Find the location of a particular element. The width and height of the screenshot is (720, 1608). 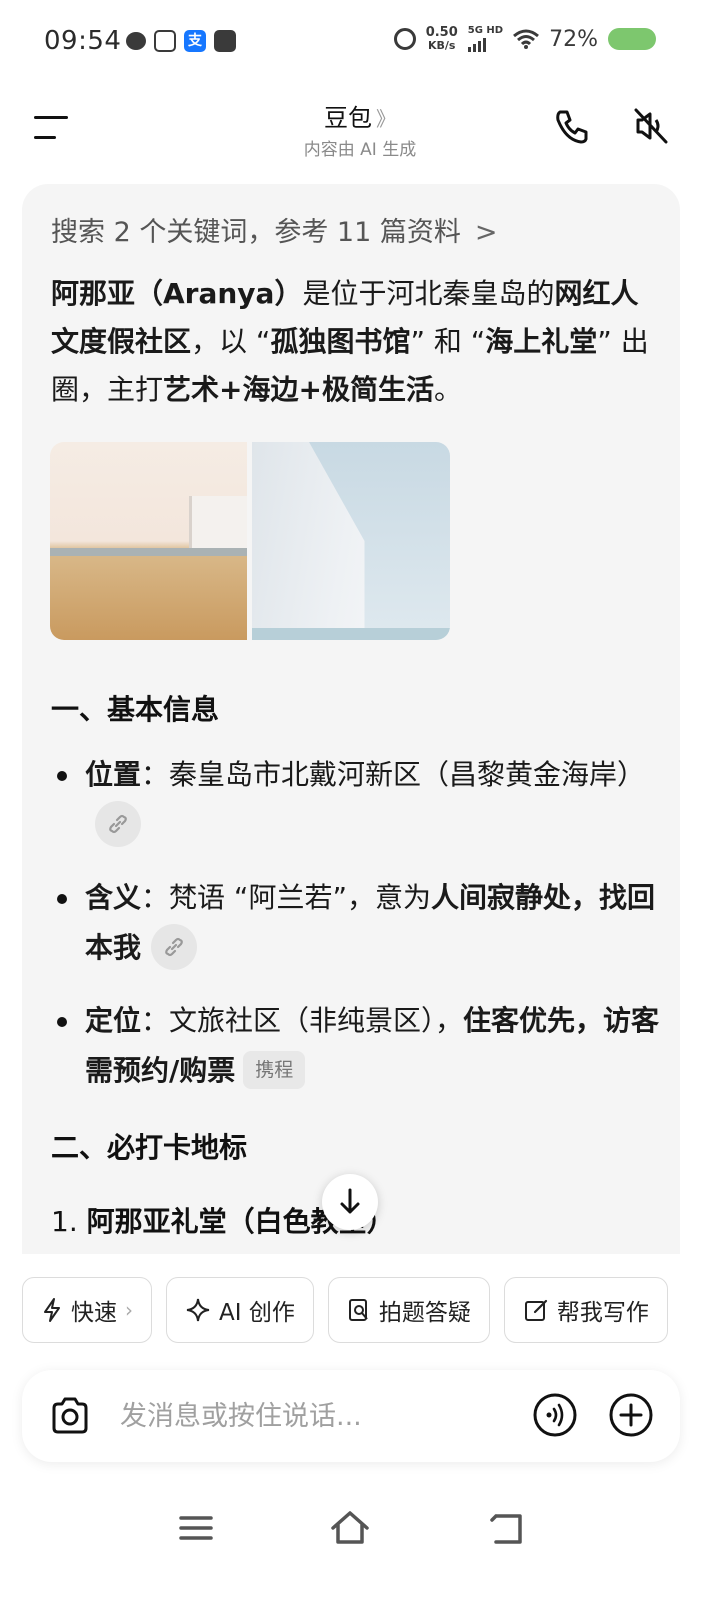

chip-help-write: 帮我写作 is located at coordinates (585, 1310).